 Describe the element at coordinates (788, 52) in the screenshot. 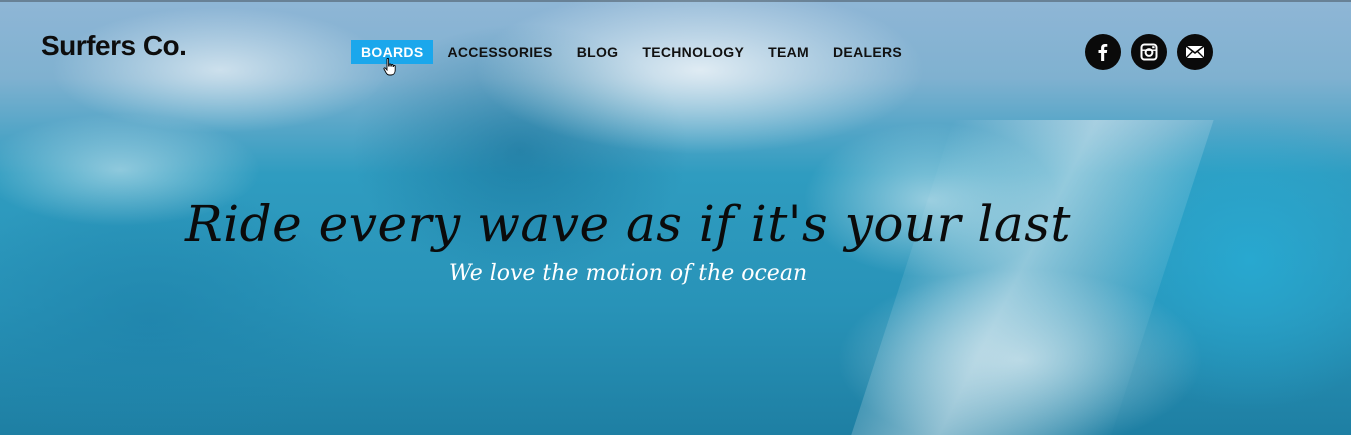

I see `nav-item-team: TEAM` at that location.